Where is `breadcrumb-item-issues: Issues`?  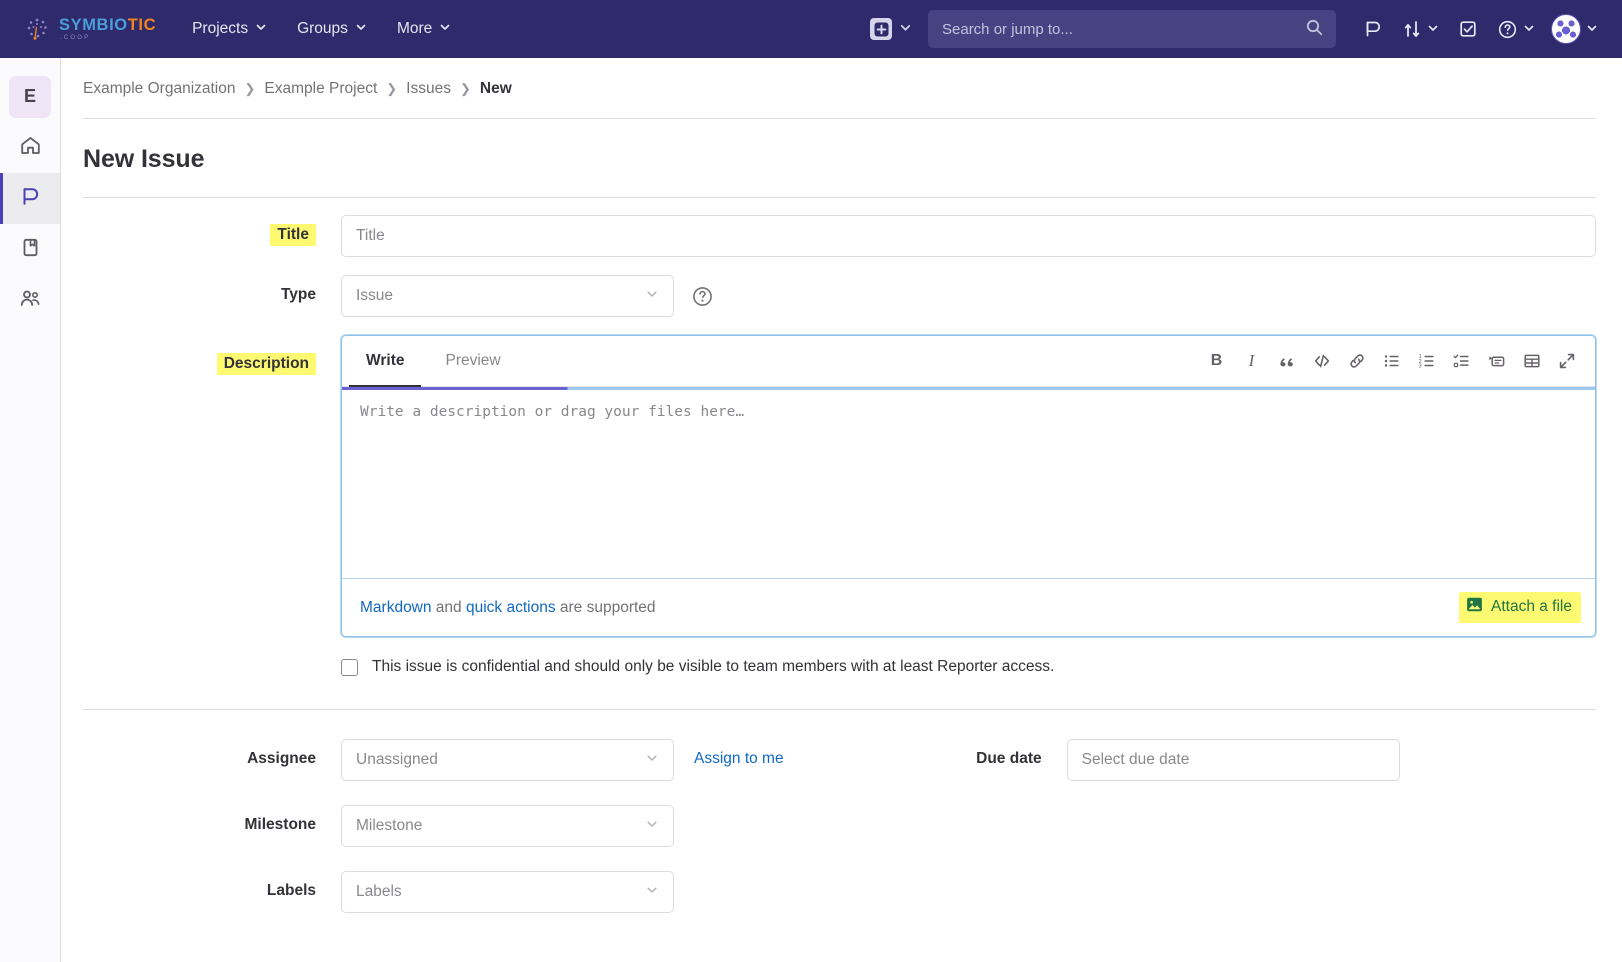 breadcrumb-item-issues: Issues is located at coordinates (428, 89).